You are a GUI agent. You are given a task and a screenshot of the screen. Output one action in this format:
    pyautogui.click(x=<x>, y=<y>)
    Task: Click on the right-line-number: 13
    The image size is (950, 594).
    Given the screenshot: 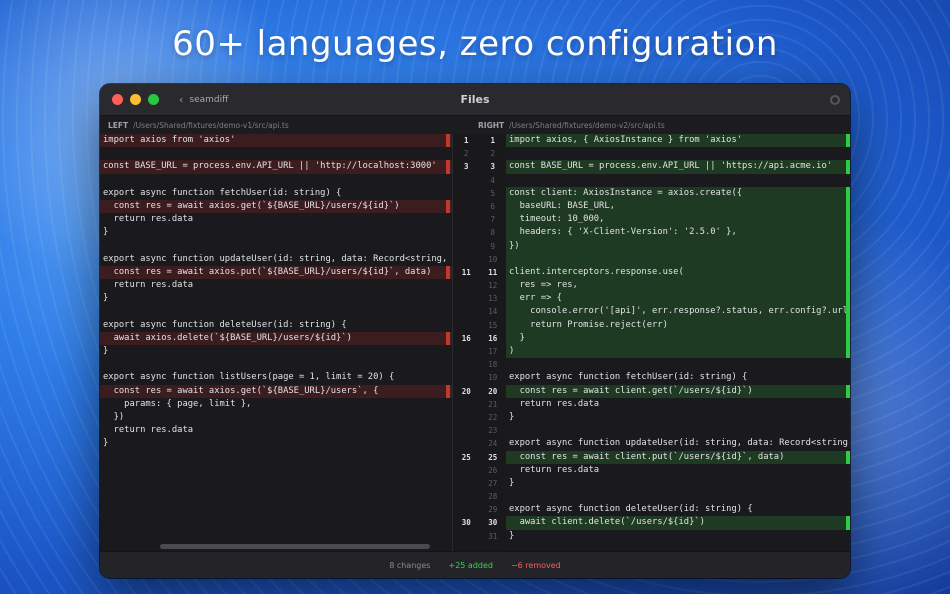 What is the action you would take?
    pyautogui.click(x=493, y=299)
    